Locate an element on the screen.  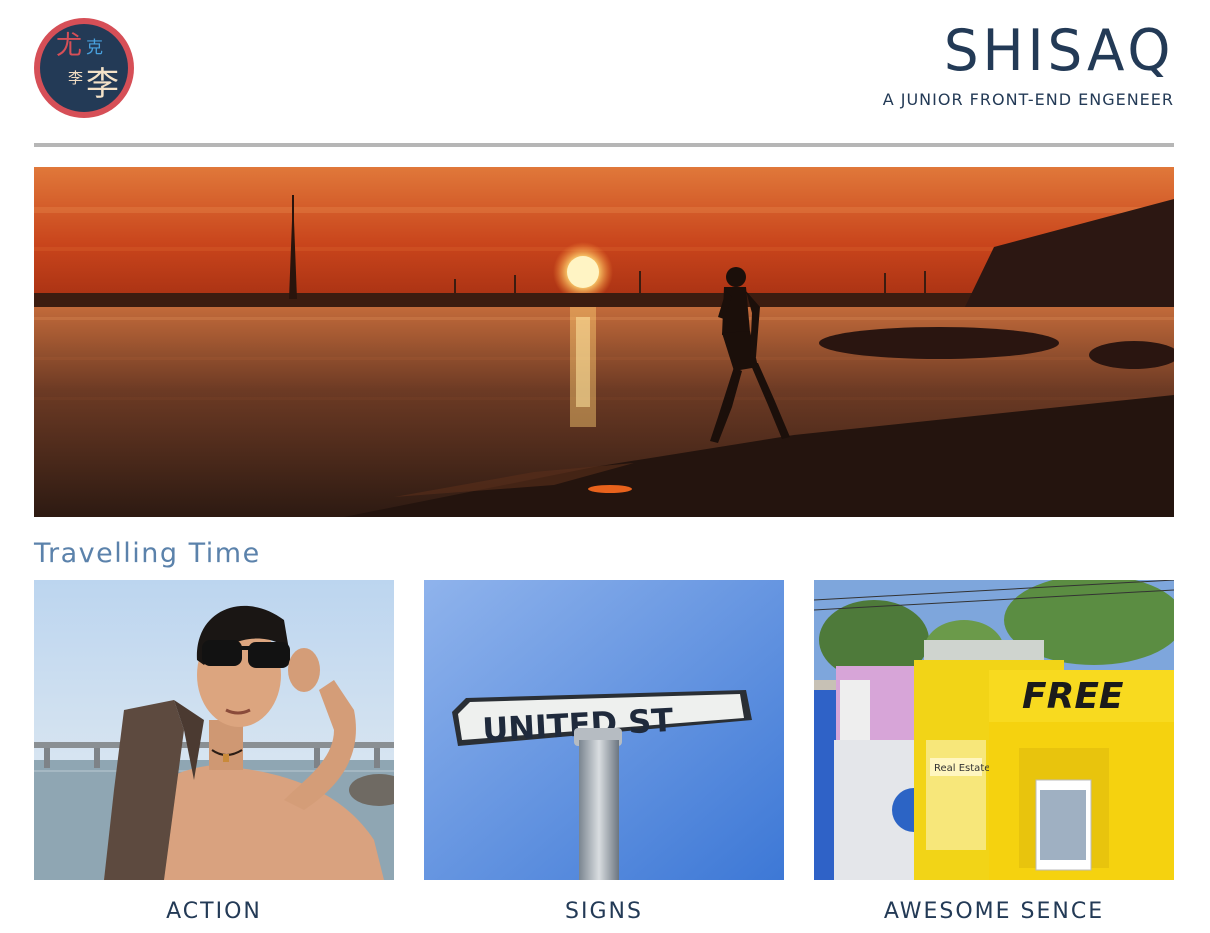
card-photo: UNITED ST is located at coordinates (604, 730).